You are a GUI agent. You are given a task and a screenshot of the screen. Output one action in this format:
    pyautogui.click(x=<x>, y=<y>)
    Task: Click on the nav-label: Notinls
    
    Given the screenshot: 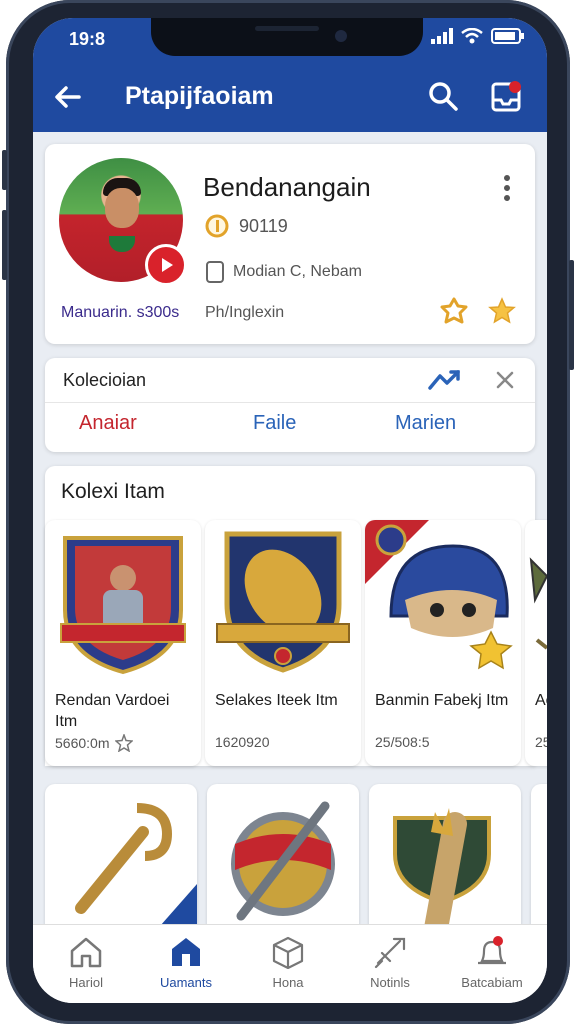 What is the action you would take?
    pyautogui.click(x=390, y=982)
    